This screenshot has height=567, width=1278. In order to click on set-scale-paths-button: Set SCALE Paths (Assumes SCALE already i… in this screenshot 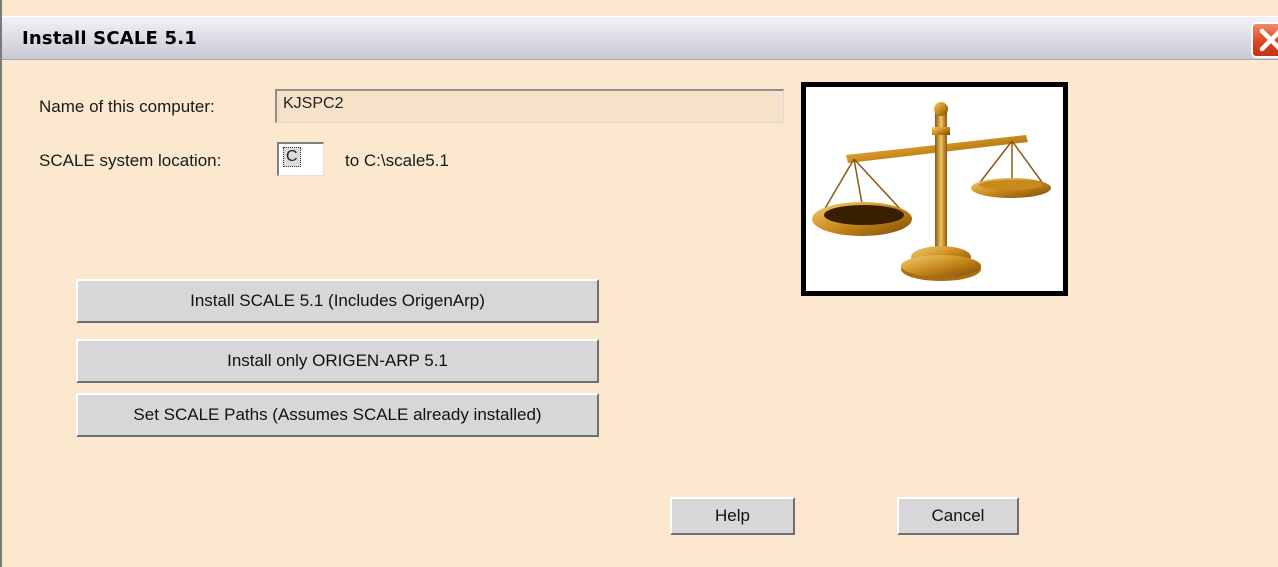, I will do `click(337, 415)`.